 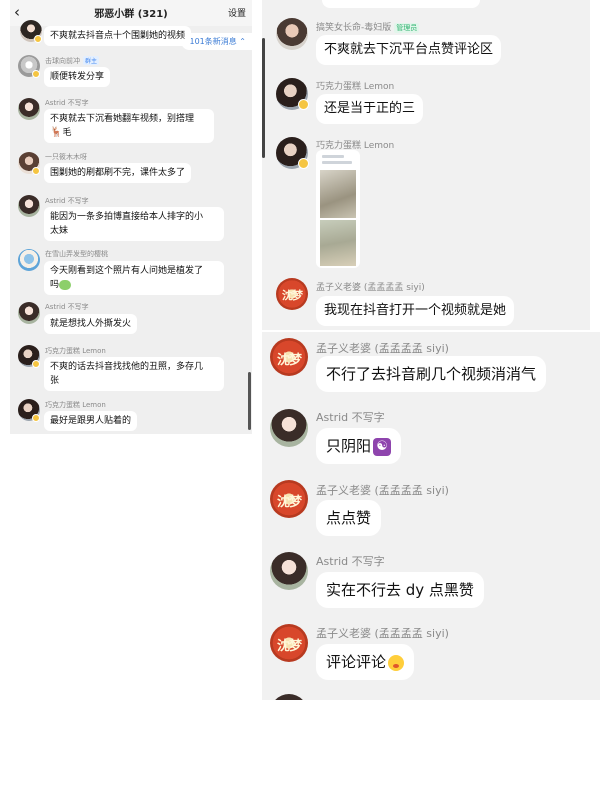 What do you see at coordinates (396, 662) in the screenshot?
I see `face-emoji-icon` at bounding box center [396, 662].